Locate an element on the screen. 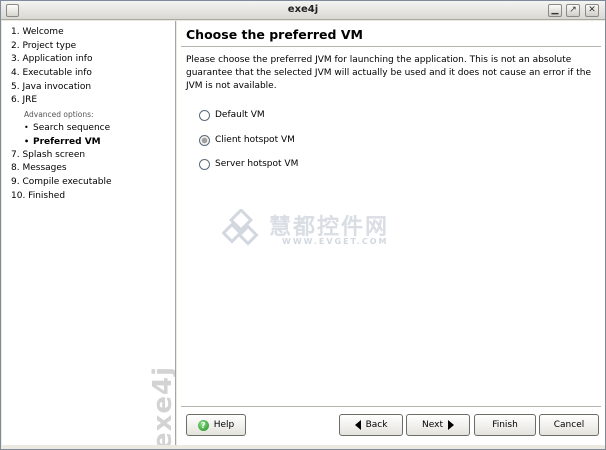 The image size is (606, 450). step-jre: 6. JRE is located at coordinates (61, 101).